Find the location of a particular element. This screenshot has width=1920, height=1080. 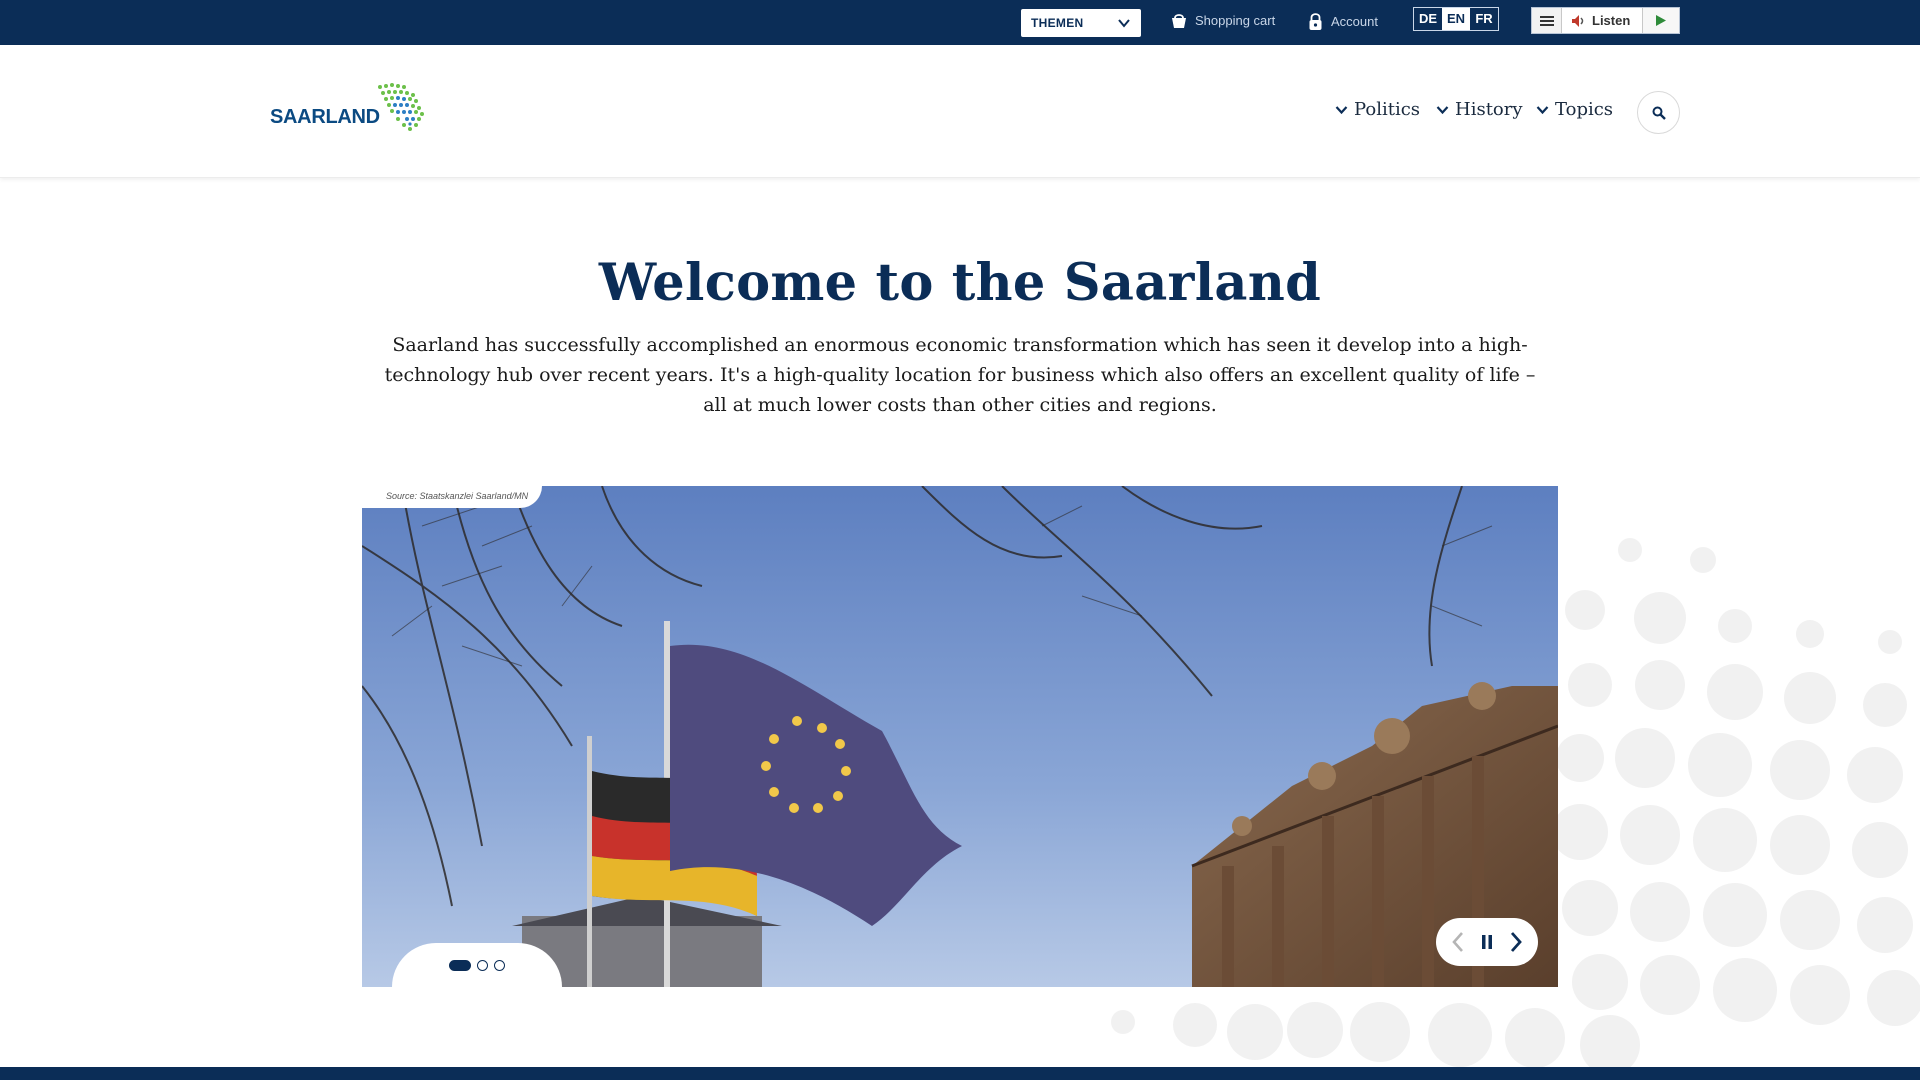

play-button is located at coordinates (1660, 20).